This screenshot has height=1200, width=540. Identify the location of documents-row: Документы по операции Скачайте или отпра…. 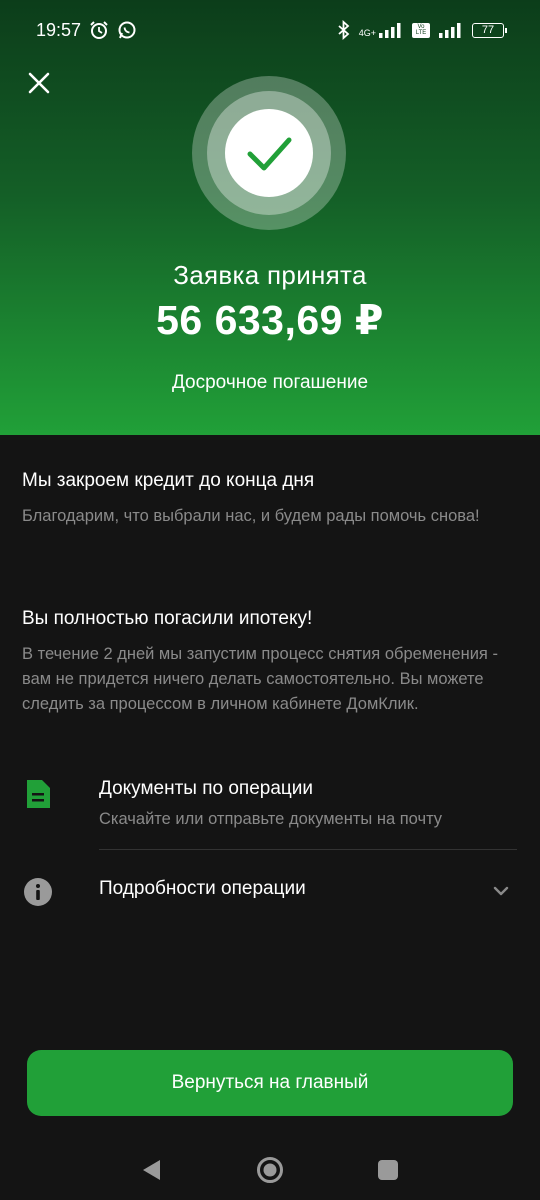
(270, 811).